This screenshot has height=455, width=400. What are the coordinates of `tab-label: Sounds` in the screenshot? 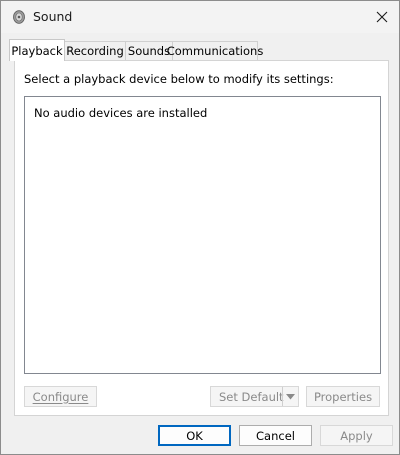 It's located at (149, 51).